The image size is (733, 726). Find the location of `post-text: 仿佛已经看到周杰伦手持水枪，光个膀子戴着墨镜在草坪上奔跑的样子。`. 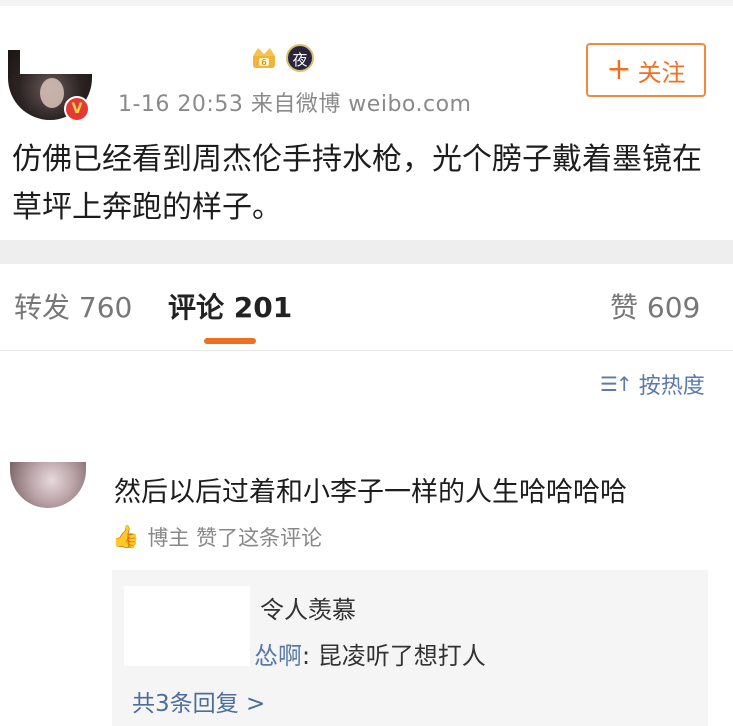

post-text: 仿佛已经看到周杰伦手持水枪，光个膀子戴着墨镜在草坪上奔跑的样子。 is located at coordinates (357, 183).